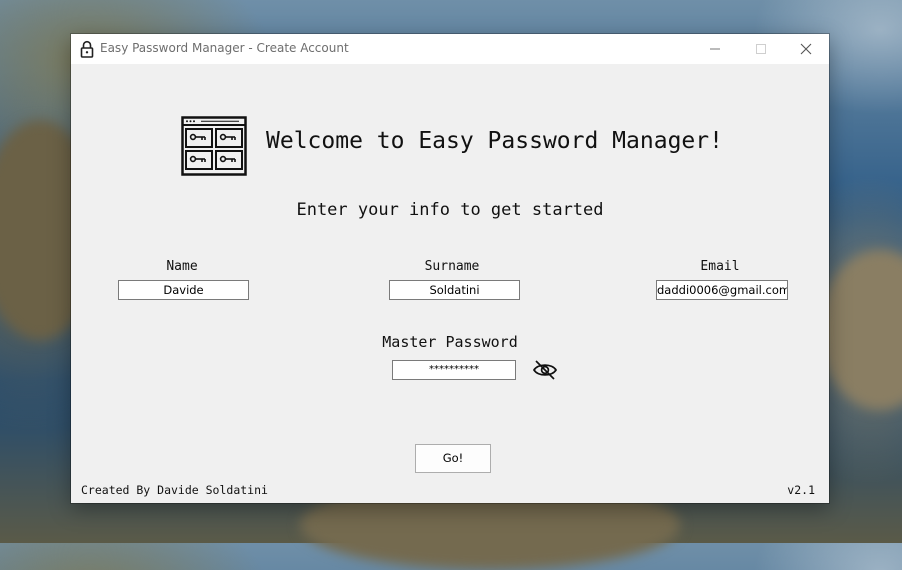  I want to click on email-label: Email, so click(720, 266).